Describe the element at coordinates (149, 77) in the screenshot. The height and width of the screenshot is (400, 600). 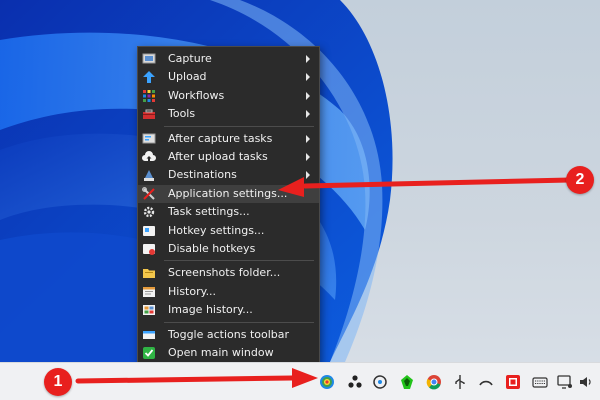
I see `upload-arrow-icon` at that location.